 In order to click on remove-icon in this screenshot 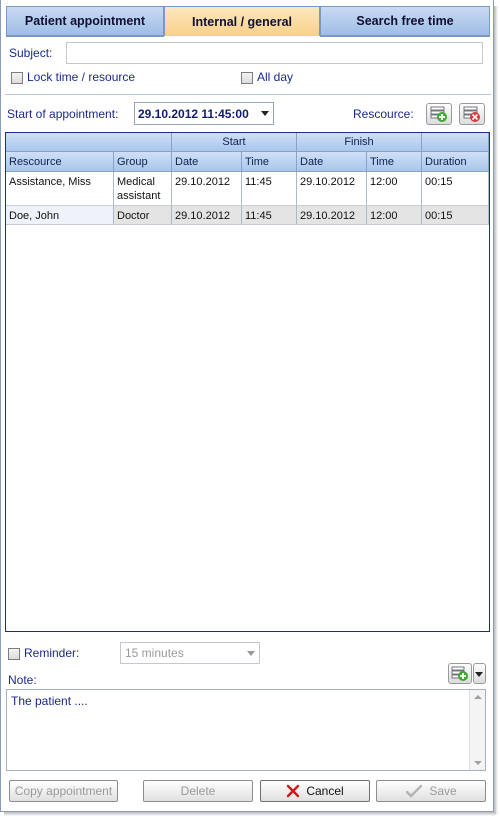, I will do `click(471, 114)`.